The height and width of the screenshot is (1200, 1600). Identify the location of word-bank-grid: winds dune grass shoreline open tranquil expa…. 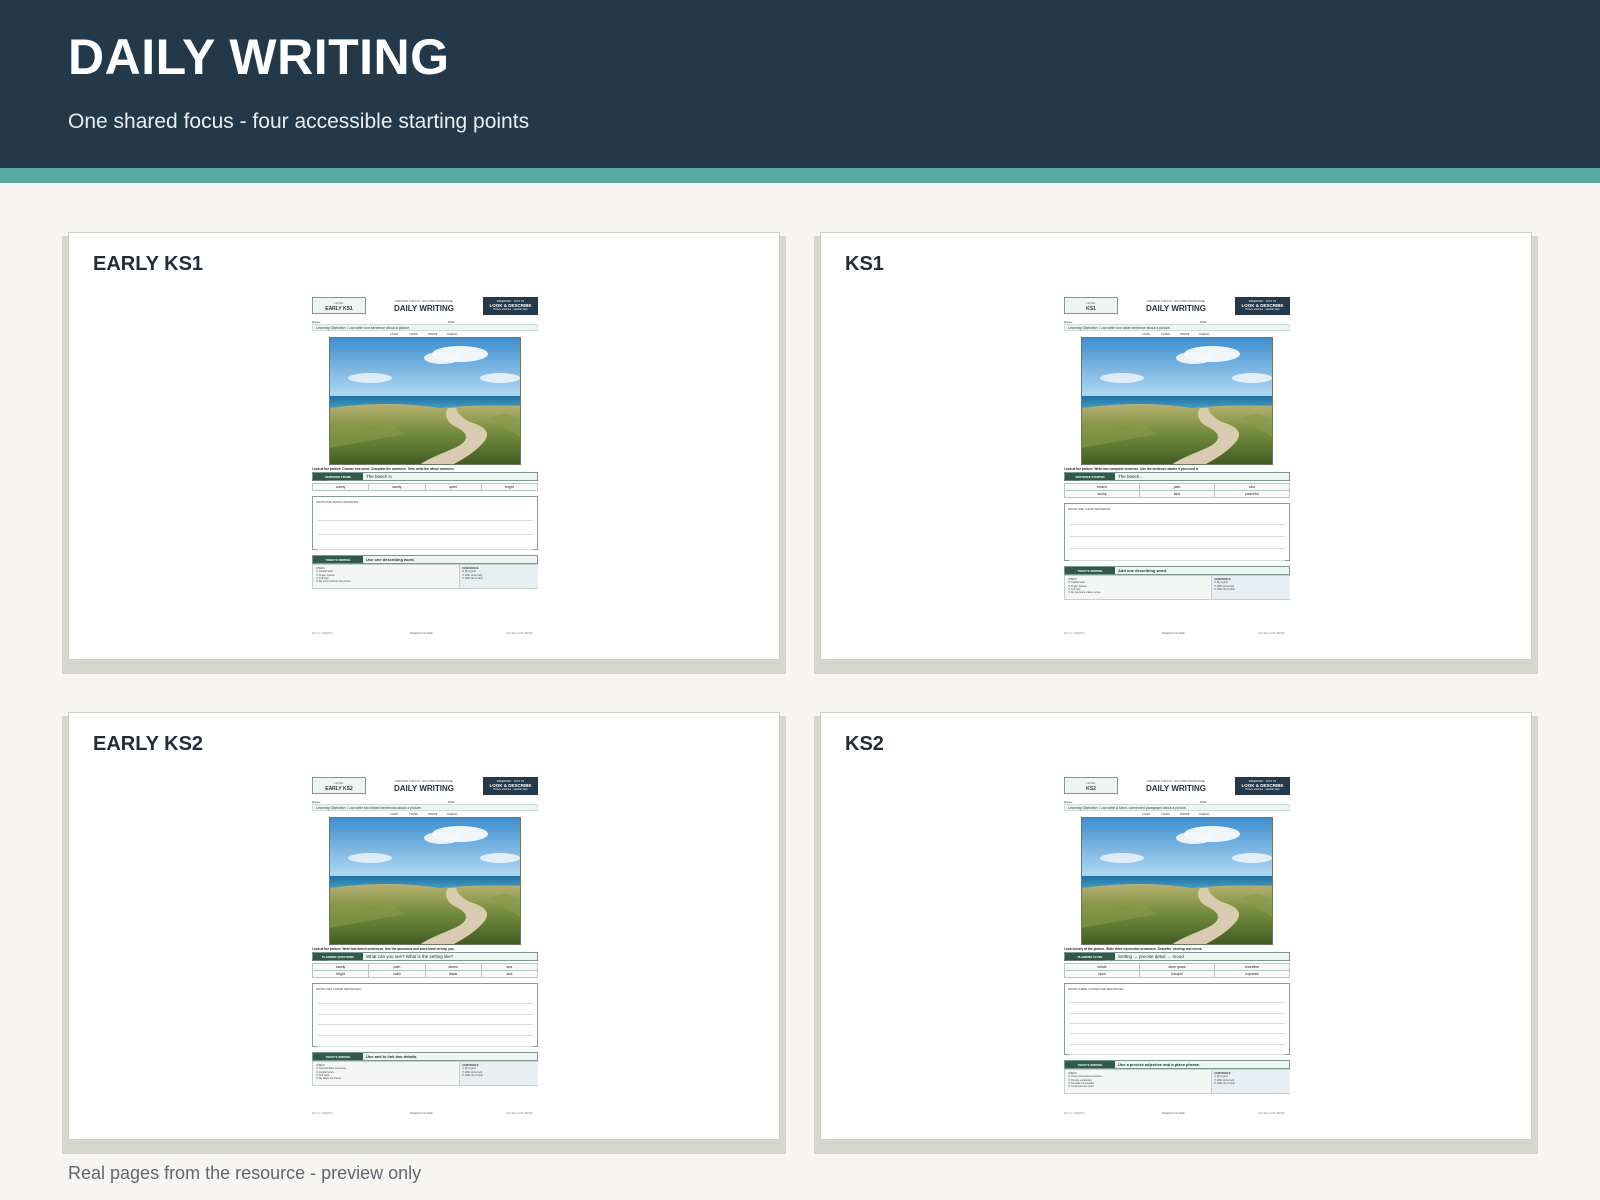
(1177, 970).